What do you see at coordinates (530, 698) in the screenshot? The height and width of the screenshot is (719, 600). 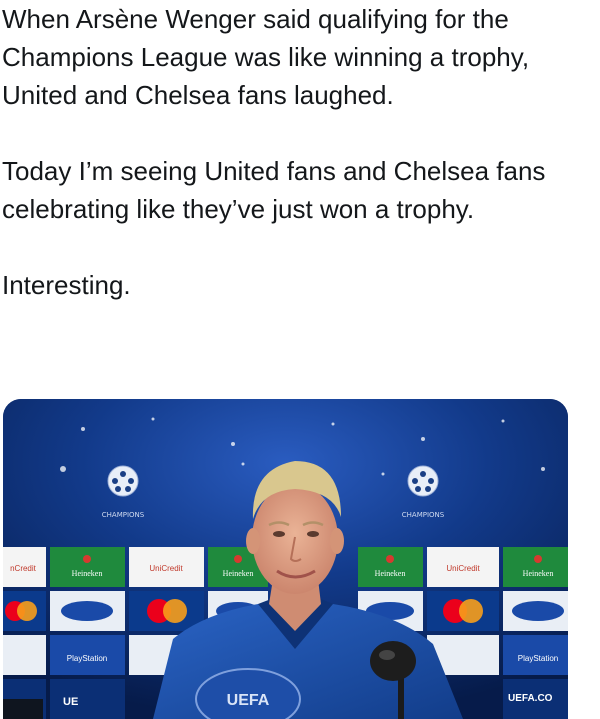 I see `sponsor-label: UEFA.CO` at bounding box center [530, 698].